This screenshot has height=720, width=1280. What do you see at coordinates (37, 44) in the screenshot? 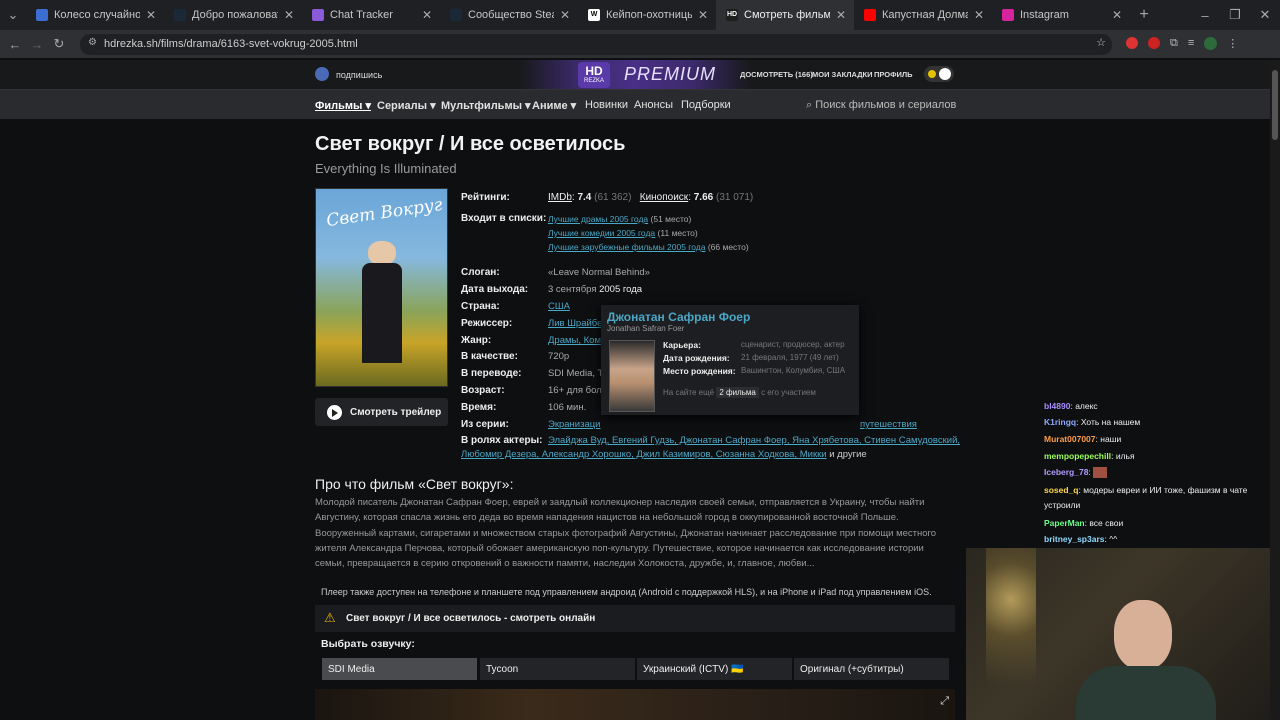
I see `forward-icon: →` at bounding box center [37, 44].